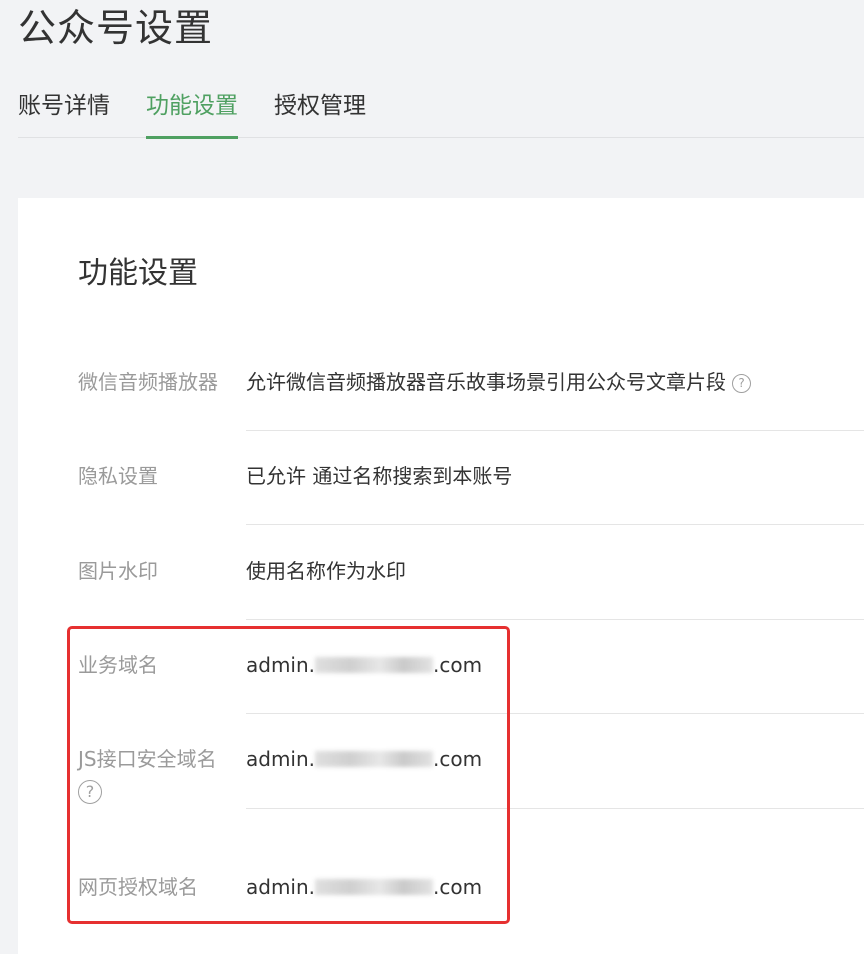  I want to click on setting-row-audio-player: 微信音频播放器 允许微信音频播放器音乐故事场景引用公众号文章片段?, so click(471, 399).